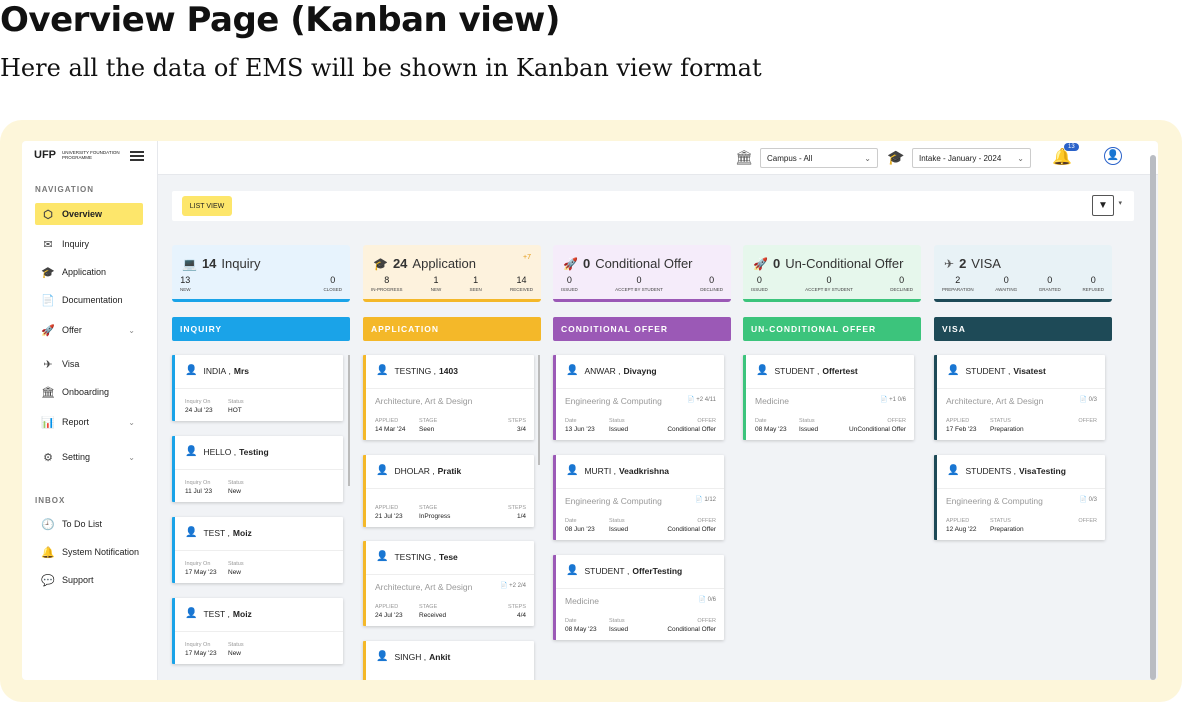 This screenshot has height=702, width=1182. Describe the element at coordinates (958, 284) in the screenshot. I see `summary-metric: 2 PREPARATION` at that location.